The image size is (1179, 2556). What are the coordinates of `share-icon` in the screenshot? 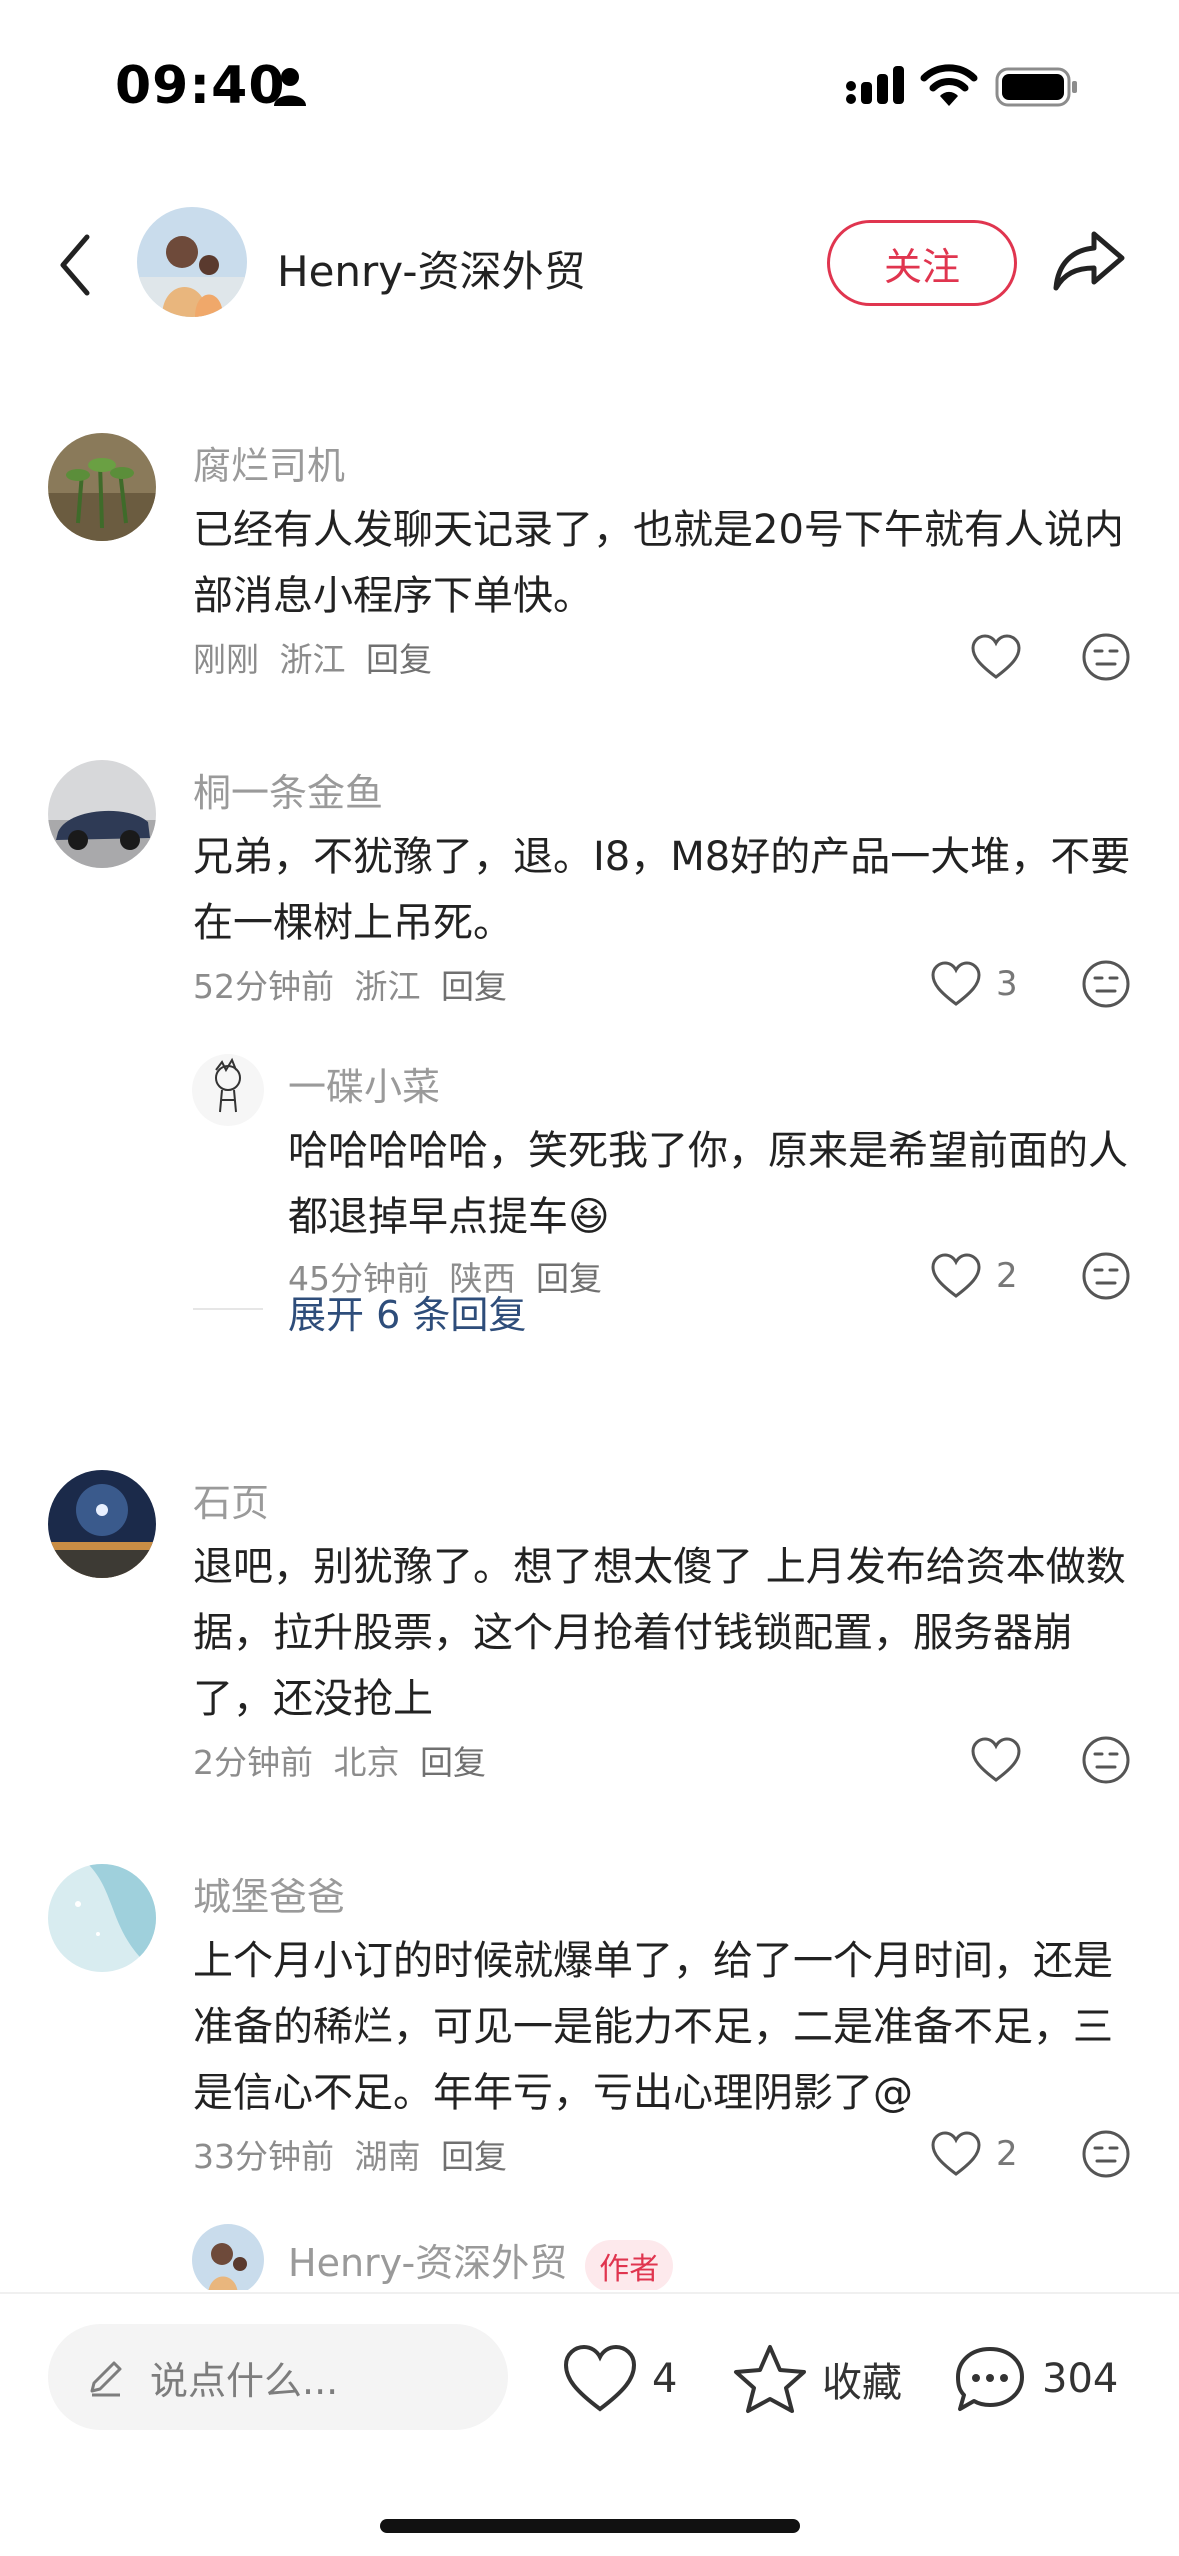 It's located at (1089, 261).